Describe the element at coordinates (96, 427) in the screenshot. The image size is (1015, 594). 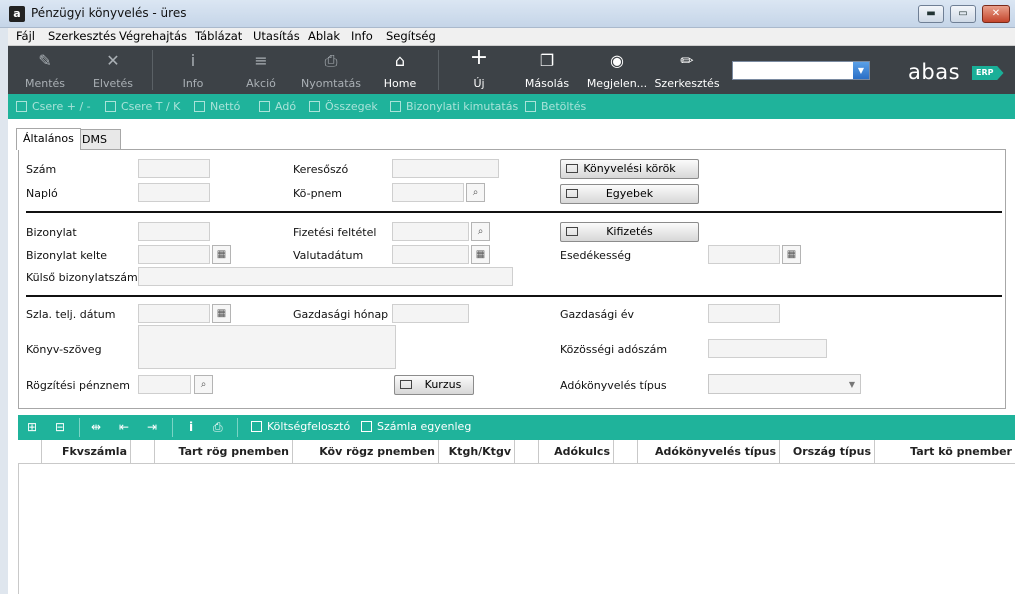
I see `column-width-icon: ⇹` at that location.